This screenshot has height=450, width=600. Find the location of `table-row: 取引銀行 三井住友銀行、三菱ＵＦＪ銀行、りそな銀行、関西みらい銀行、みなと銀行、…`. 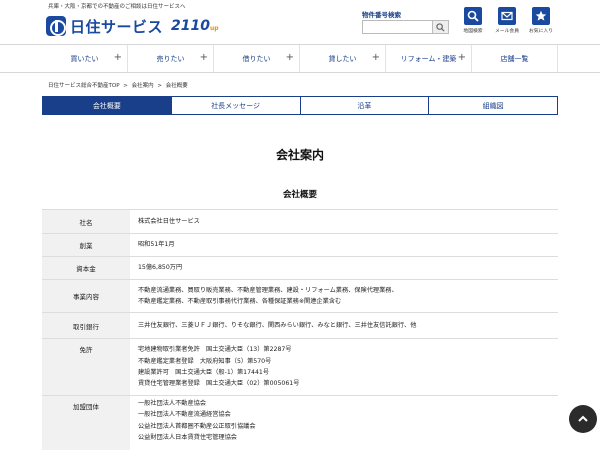

table-row: 取引銀行 三井住友銀行、三菱ＵＦＪ銀行、りそな銀行、関西みらい銀行、みなと銀行、… is located at coordinates (300, 326).